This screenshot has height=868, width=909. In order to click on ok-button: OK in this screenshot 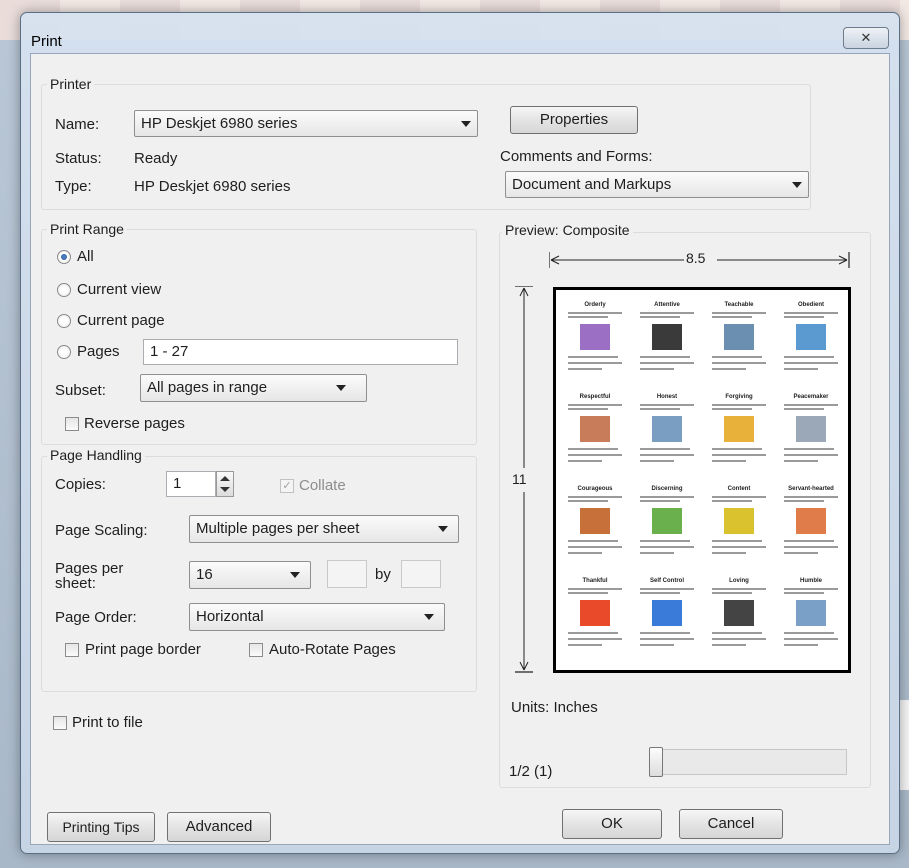, I will do `click(612, 824)`.